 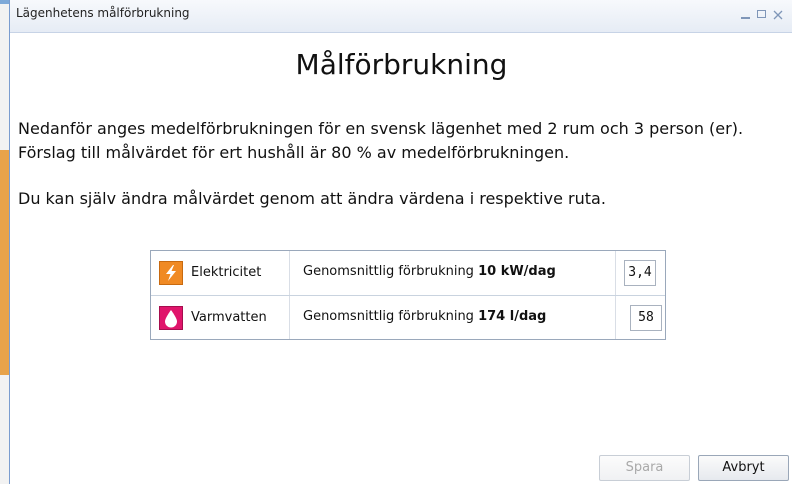 I want to click on close-button, so click(x=778, y=15).